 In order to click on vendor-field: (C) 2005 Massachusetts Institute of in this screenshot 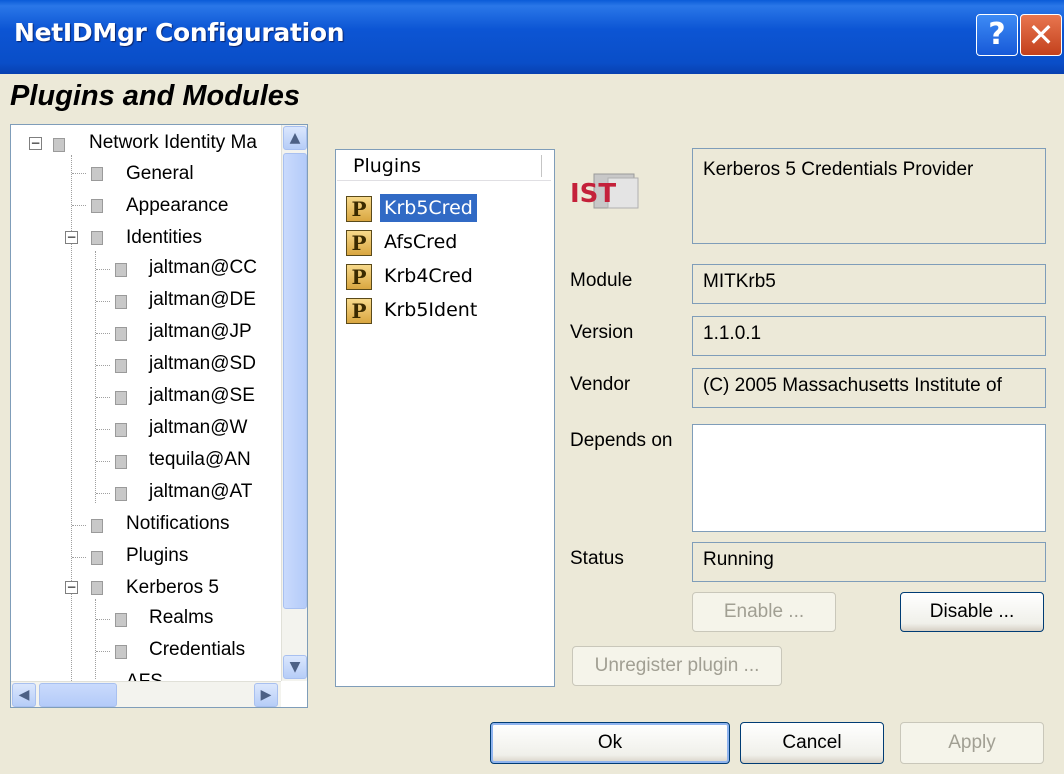, I will do `click(869, 388)`.